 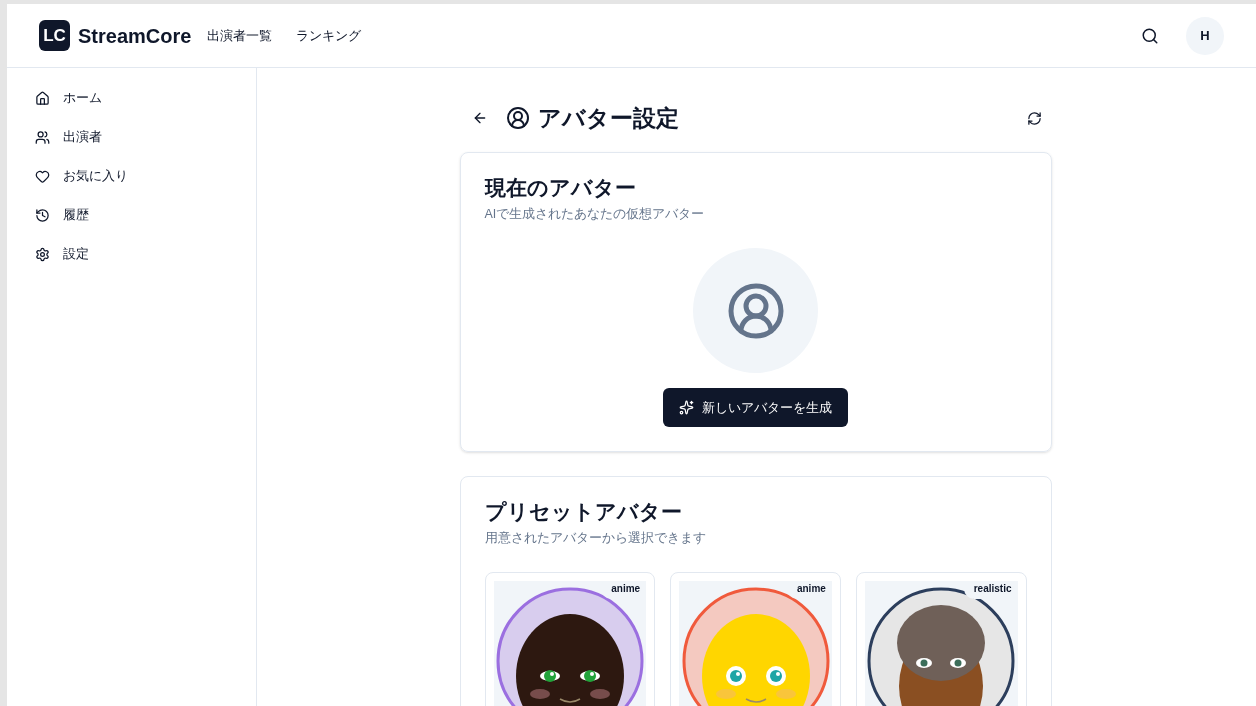 What do you see at coordinates (595, 215) in the screenshot?
I see `card-subtitle: AIで生成されたあなたの仮想アバター` at bounding box center [595, 215].